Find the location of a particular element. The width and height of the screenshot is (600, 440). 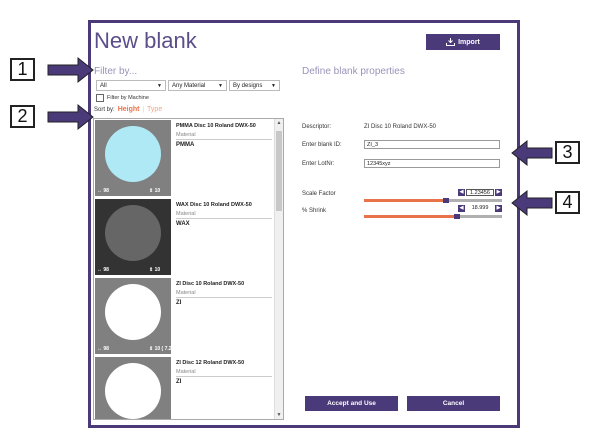

callout-4: 4 is located at coordinates (567, 202).